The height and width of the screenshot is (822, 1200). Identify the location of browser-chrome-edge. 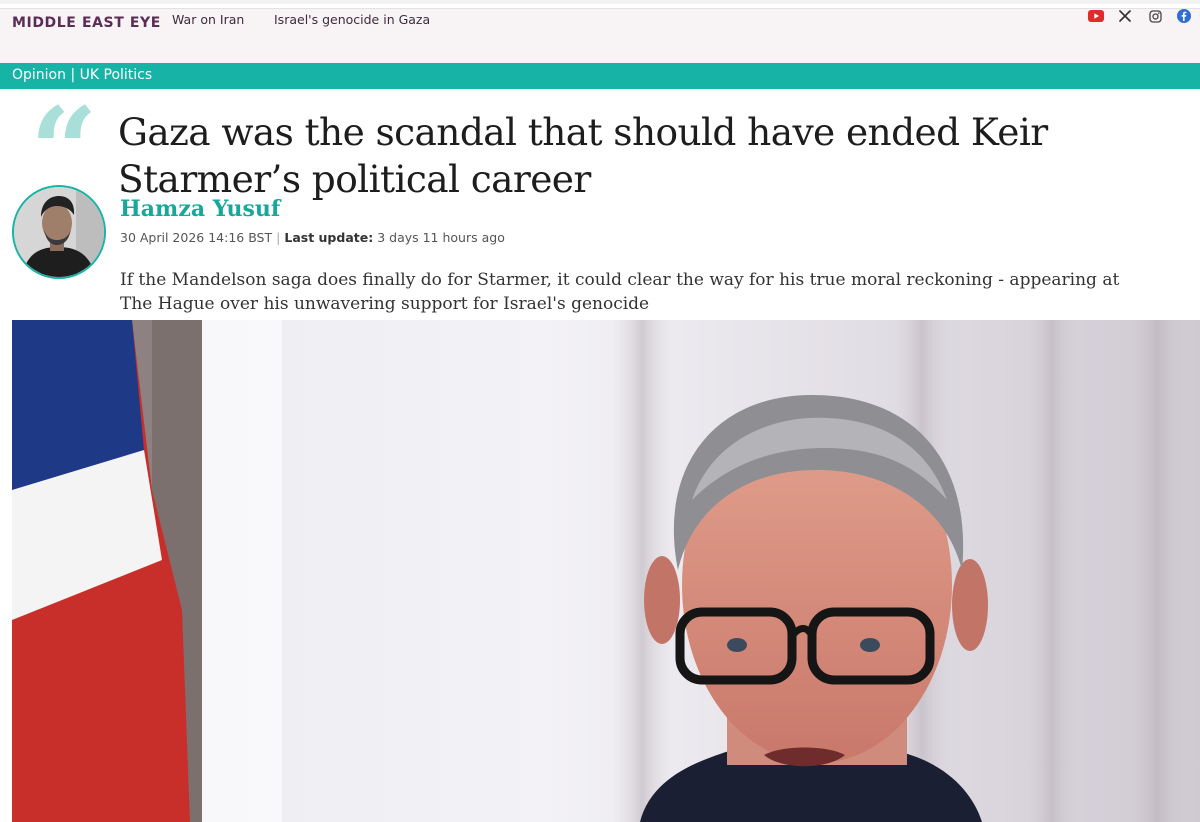
(600, 2).